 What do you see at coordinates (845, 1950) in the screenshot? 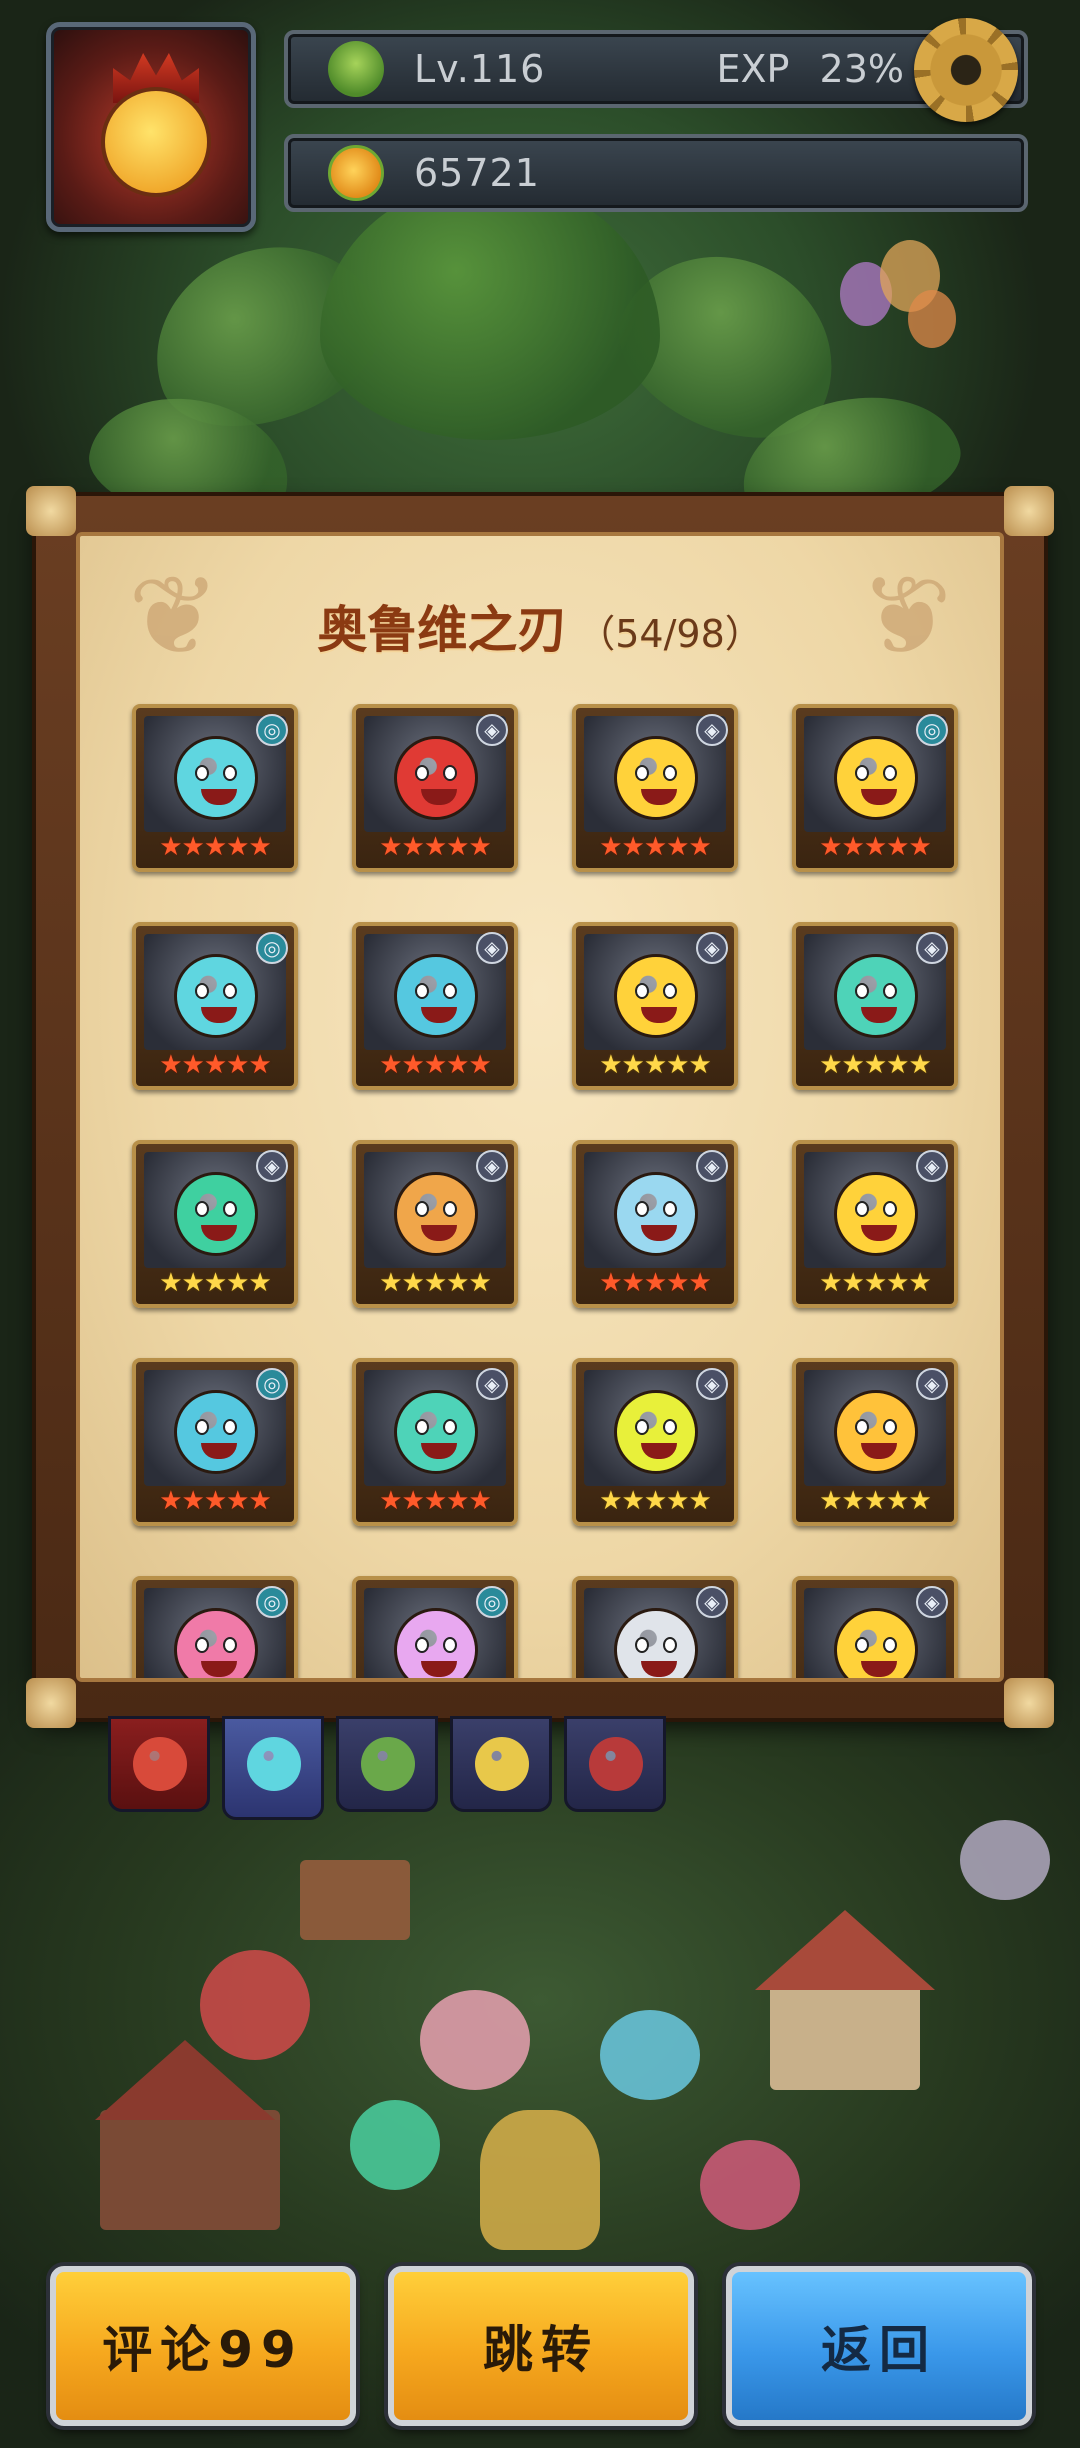
I see `roof-decoration` at bounding box center [845, 1950].